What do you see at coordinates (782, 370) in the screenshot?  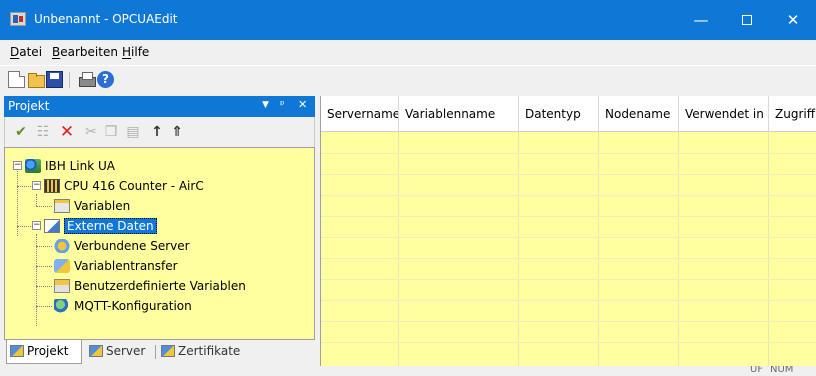 I see `status-num: NUM` at bounding box center [782, 370].